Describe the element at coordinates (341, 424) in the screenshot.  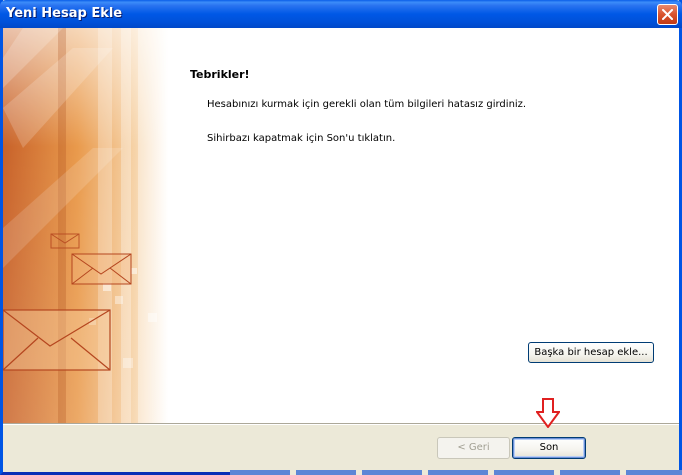
I see `footer-separator` at that location.